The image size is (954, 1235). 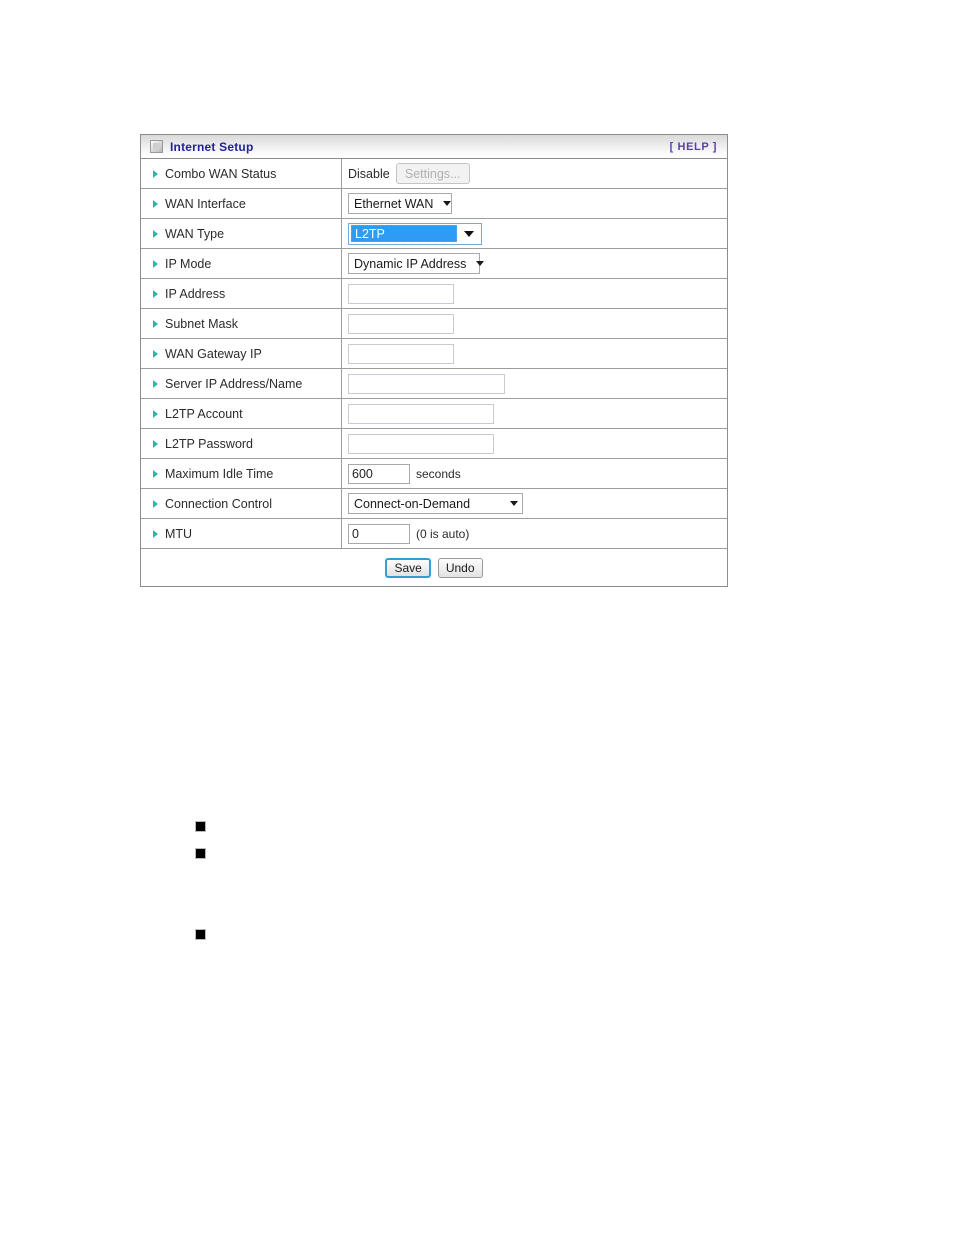 What do you see at coordinates (219, 473) in the screenshot?
I see `label-text: Maximum Idle Time` at bounding box center [219, 473].